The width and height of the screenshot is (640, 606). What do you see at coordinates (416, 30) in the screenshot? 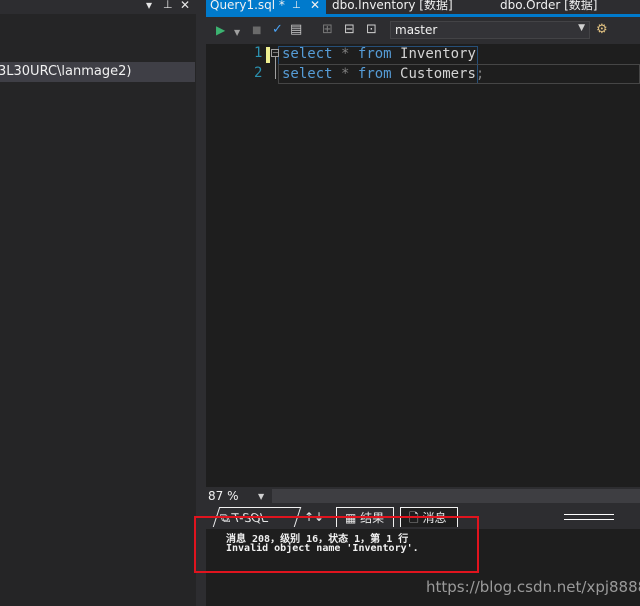
I see `database-select-value: master` at bounding box center [416, 30].